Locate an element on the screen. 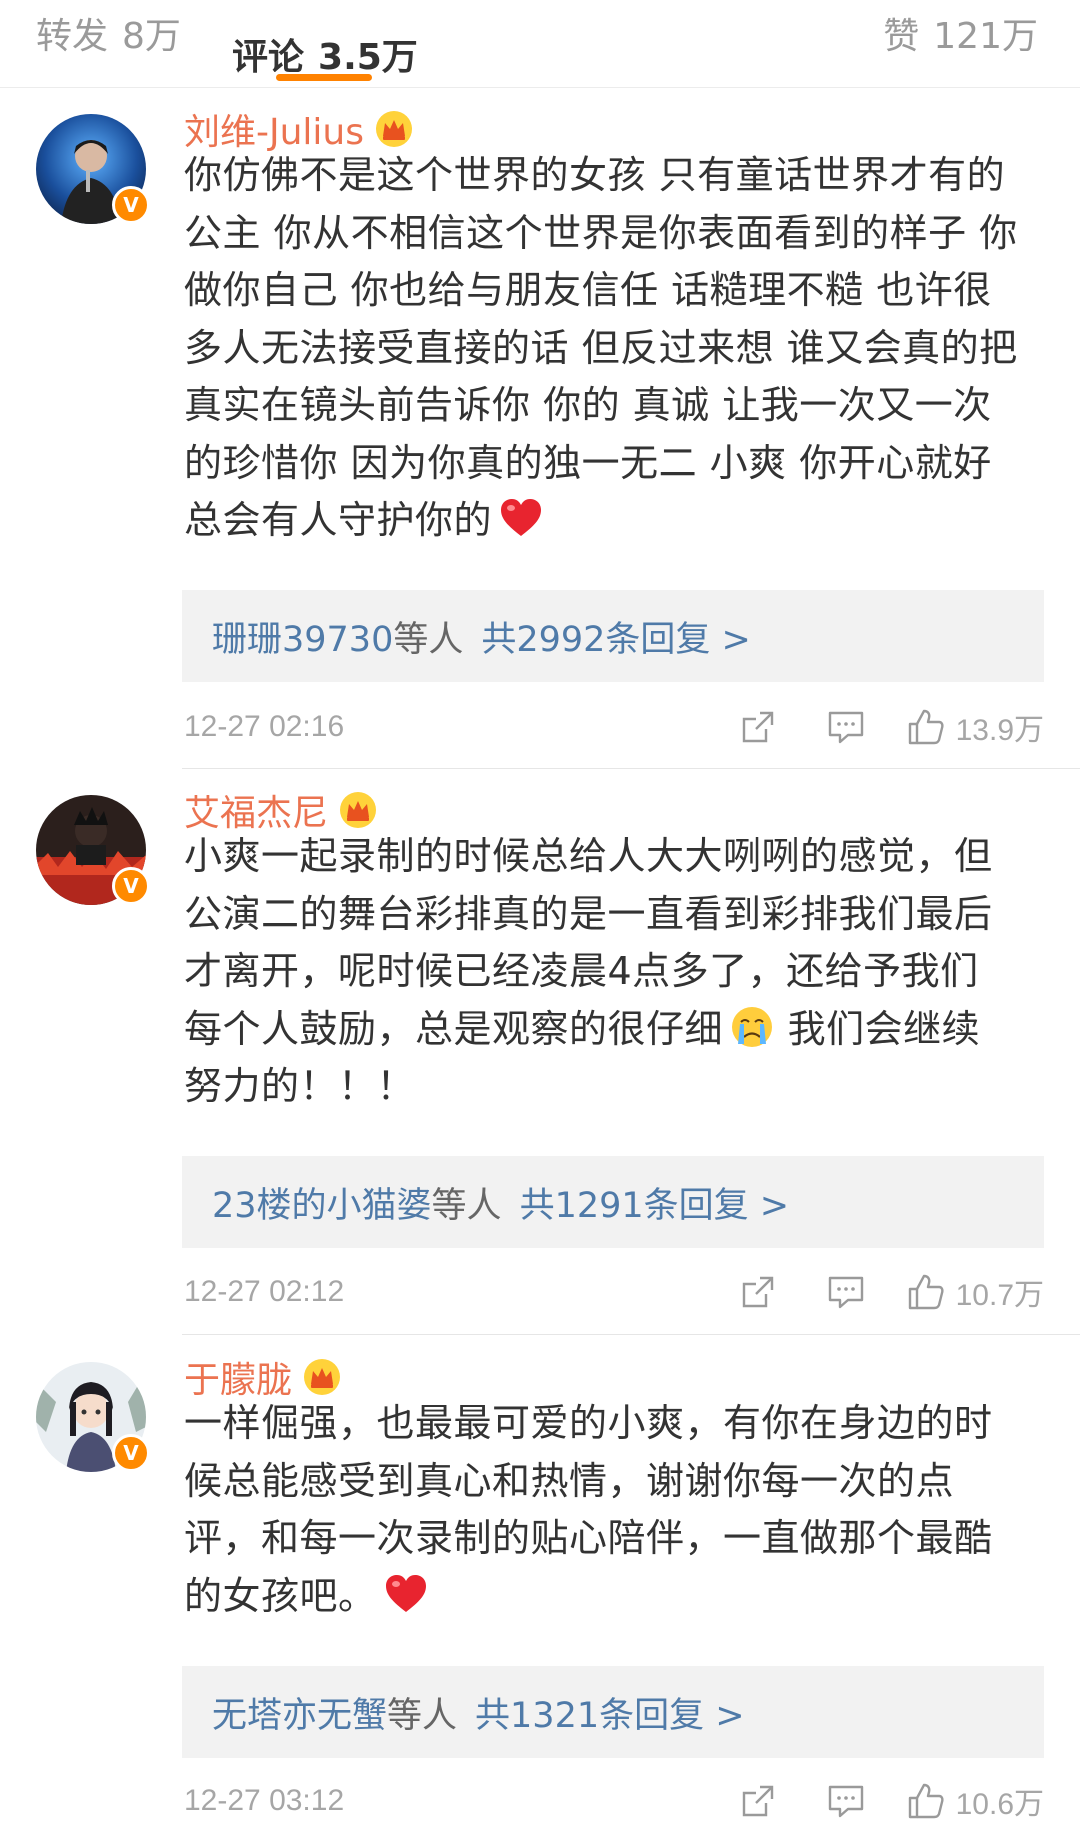 This screenshot has width=1080, height=1826. comment-line: 的珍惜你 因为你真的独一无二 小爽 你开心就好 is located at coordinates (588, 462).